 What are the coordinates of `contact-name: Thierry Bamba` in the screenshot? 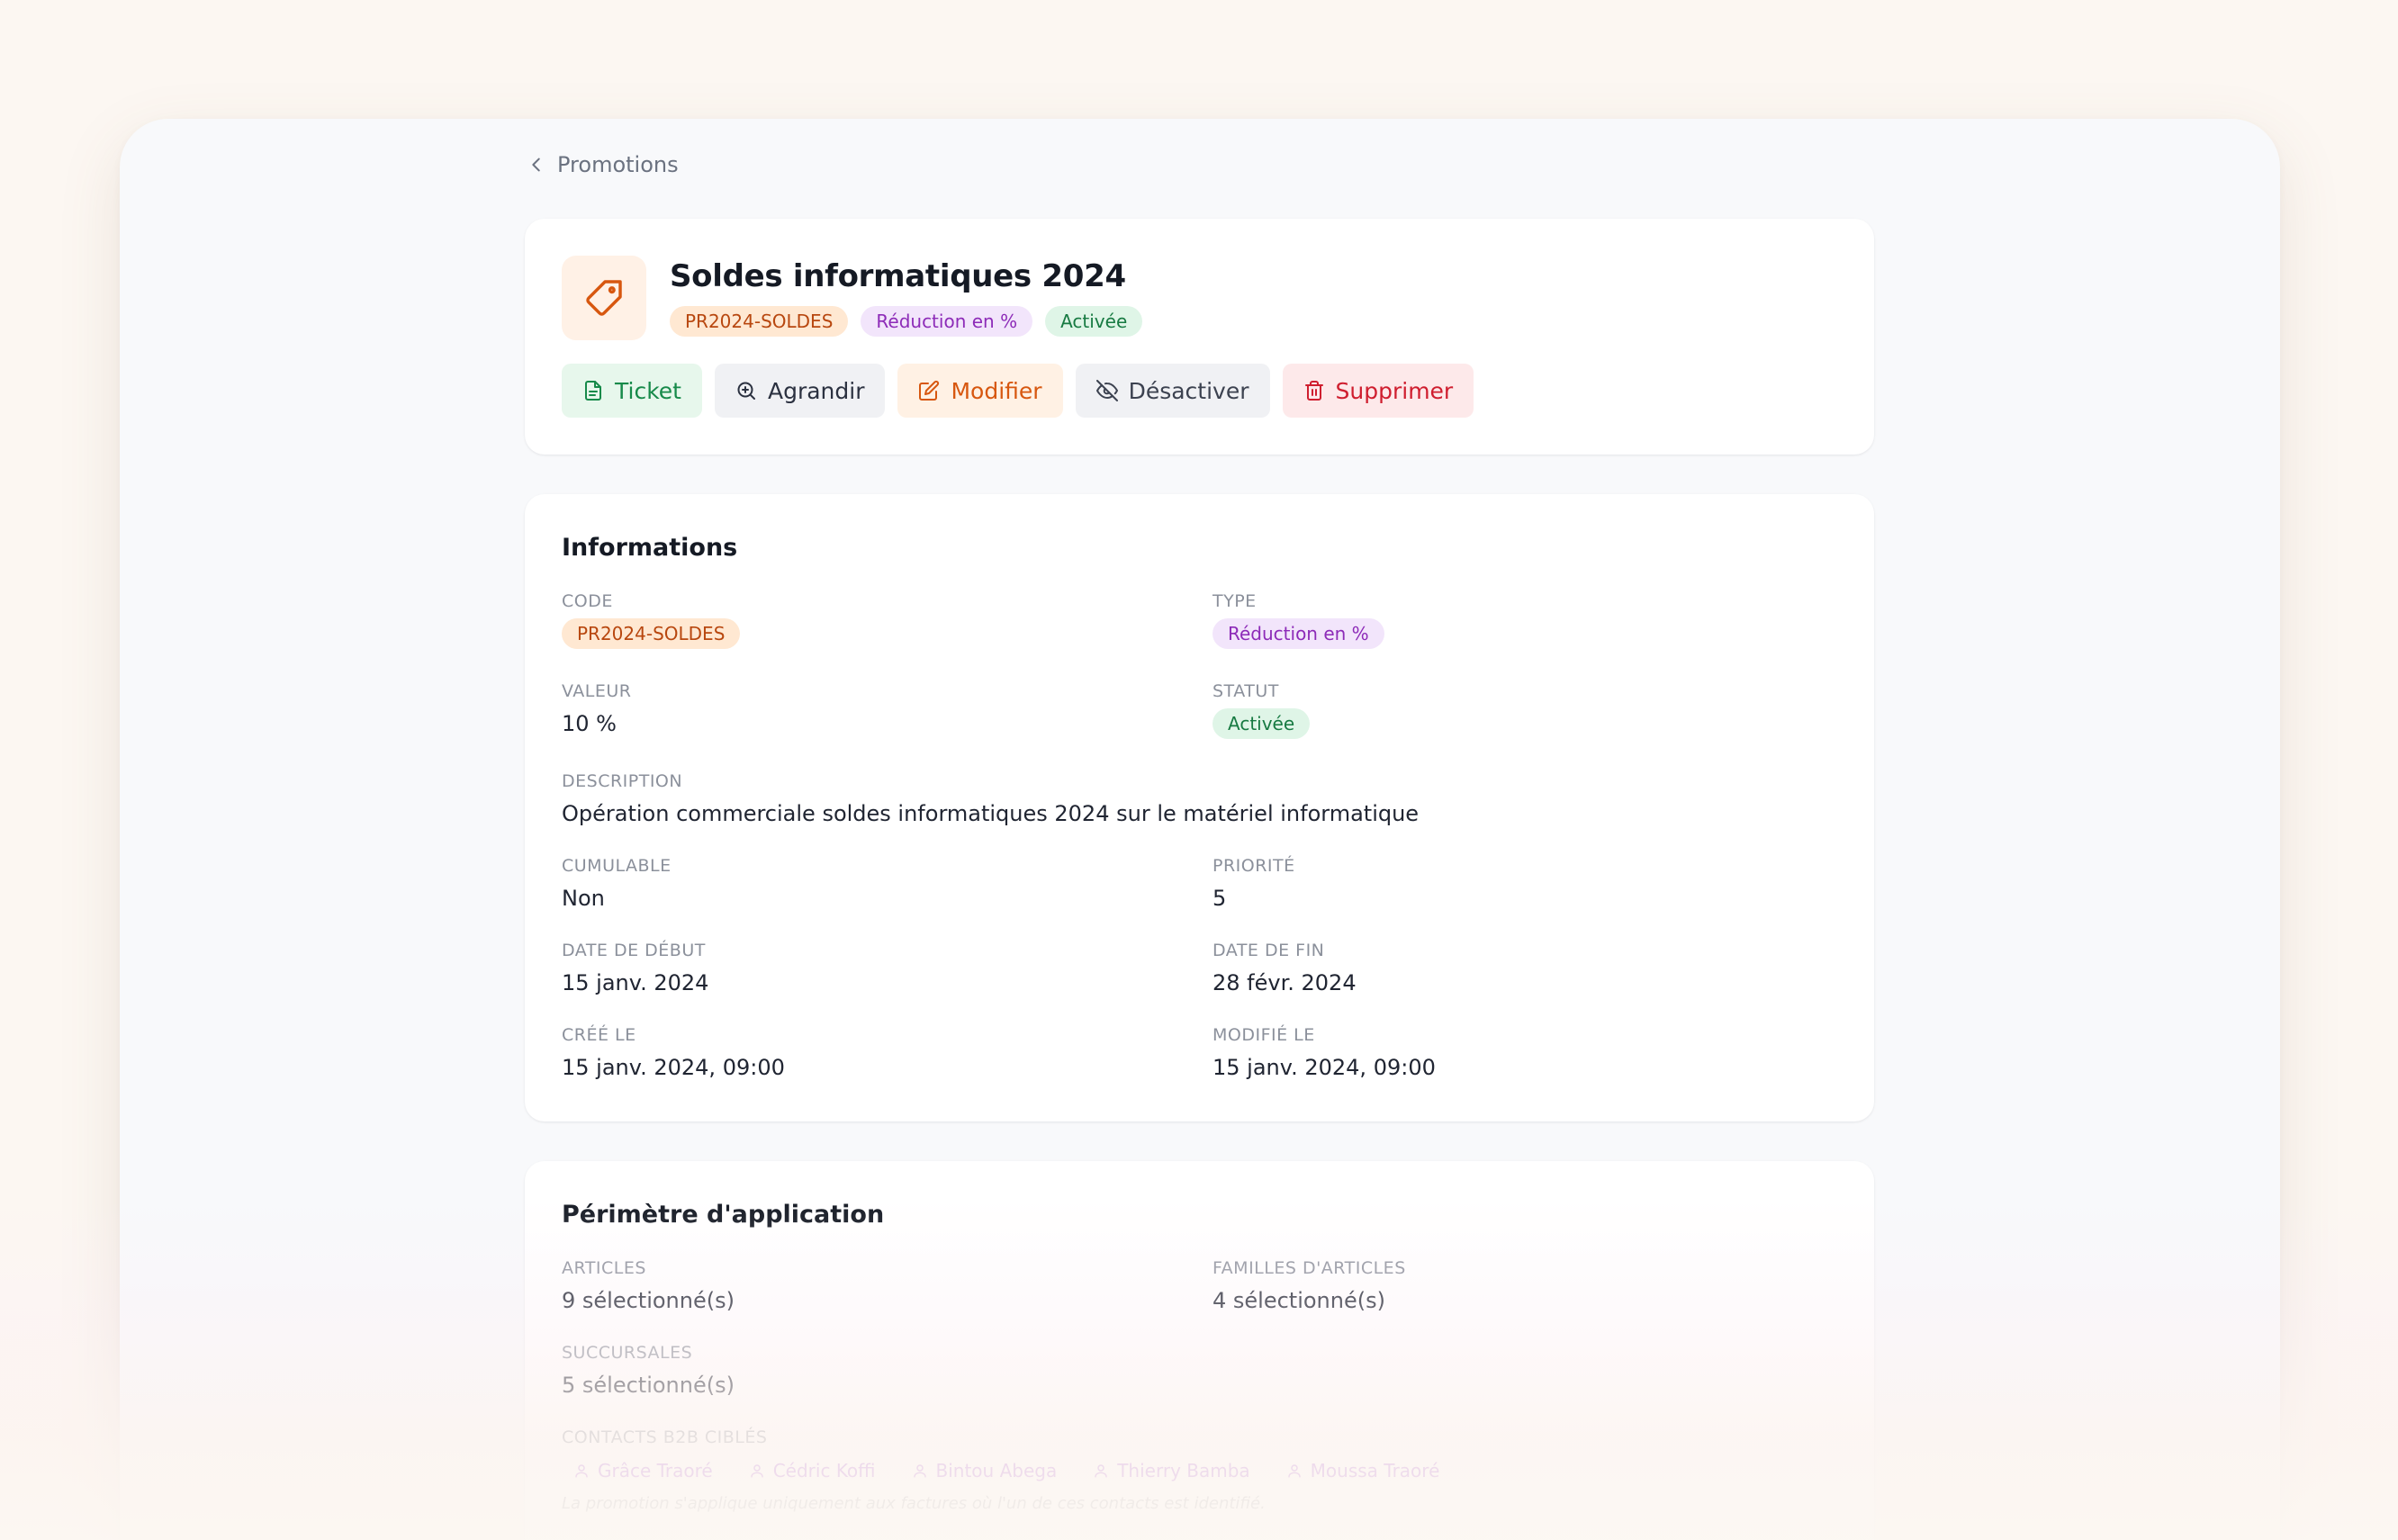 It's located at (1183, 1470).